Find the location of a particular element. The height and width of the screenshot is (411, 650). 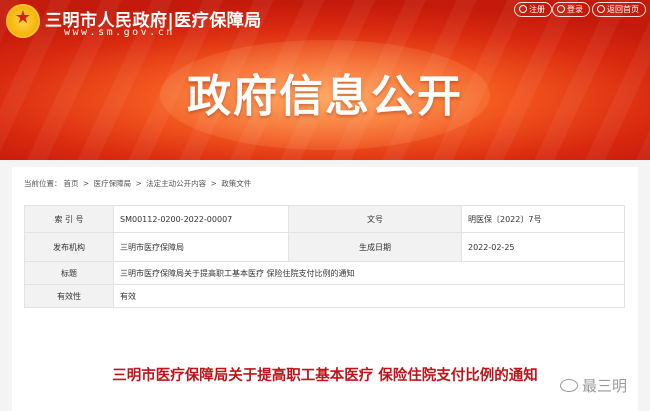

breadcrumb-medical-insurance: 医疗保障局 is located at coordinates (113, 183).